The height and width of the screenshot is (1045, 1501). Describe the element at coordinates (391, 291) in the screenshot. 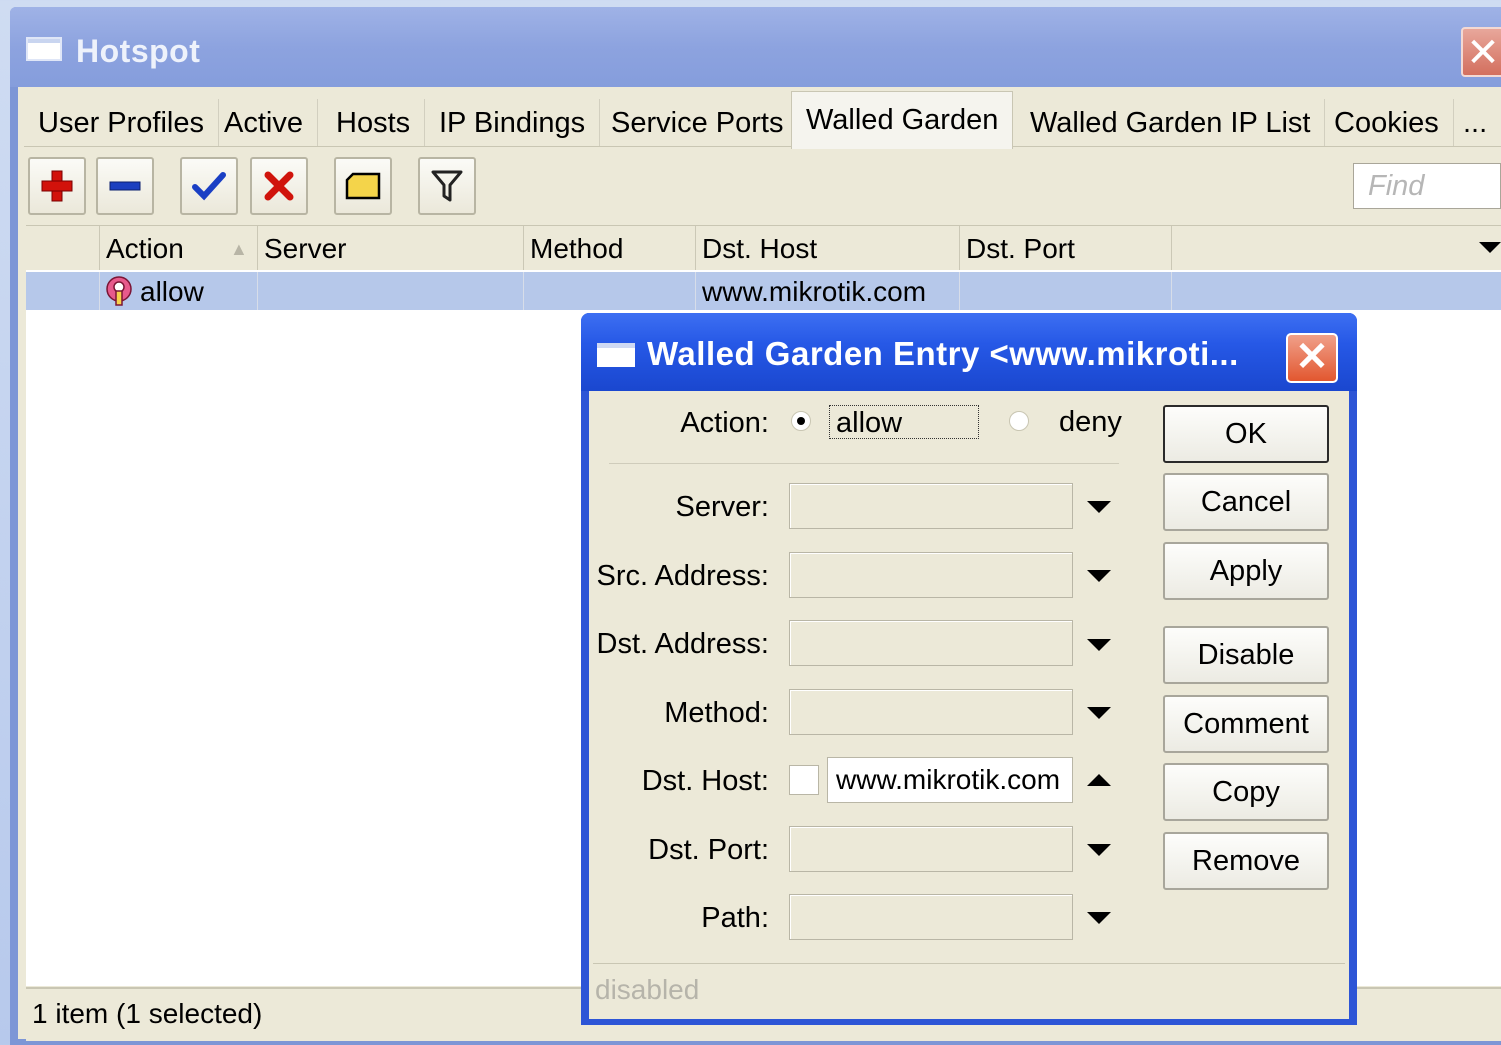

I see `row-cell-server` at that location.